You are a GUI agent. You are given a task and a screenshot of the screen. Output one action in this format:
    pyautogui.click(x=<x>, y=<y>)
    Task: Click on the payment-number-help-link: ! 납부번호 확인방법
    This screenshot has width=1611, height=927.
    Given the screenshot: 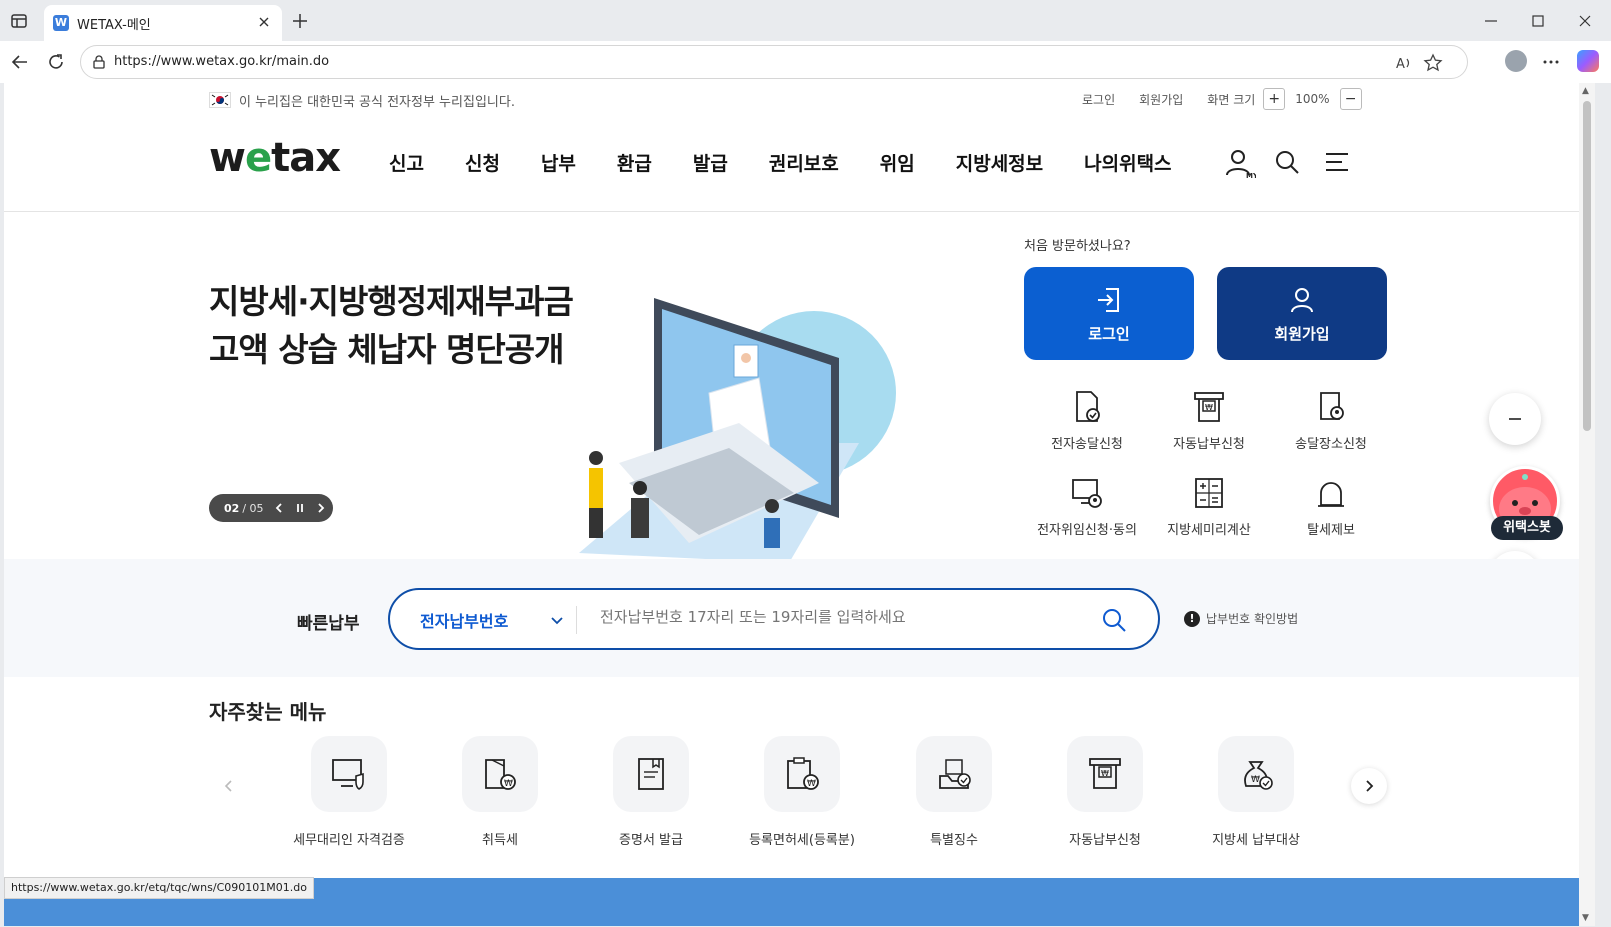 What is the action you would take?
    pyautogui.click(x=1241, y=618)
    